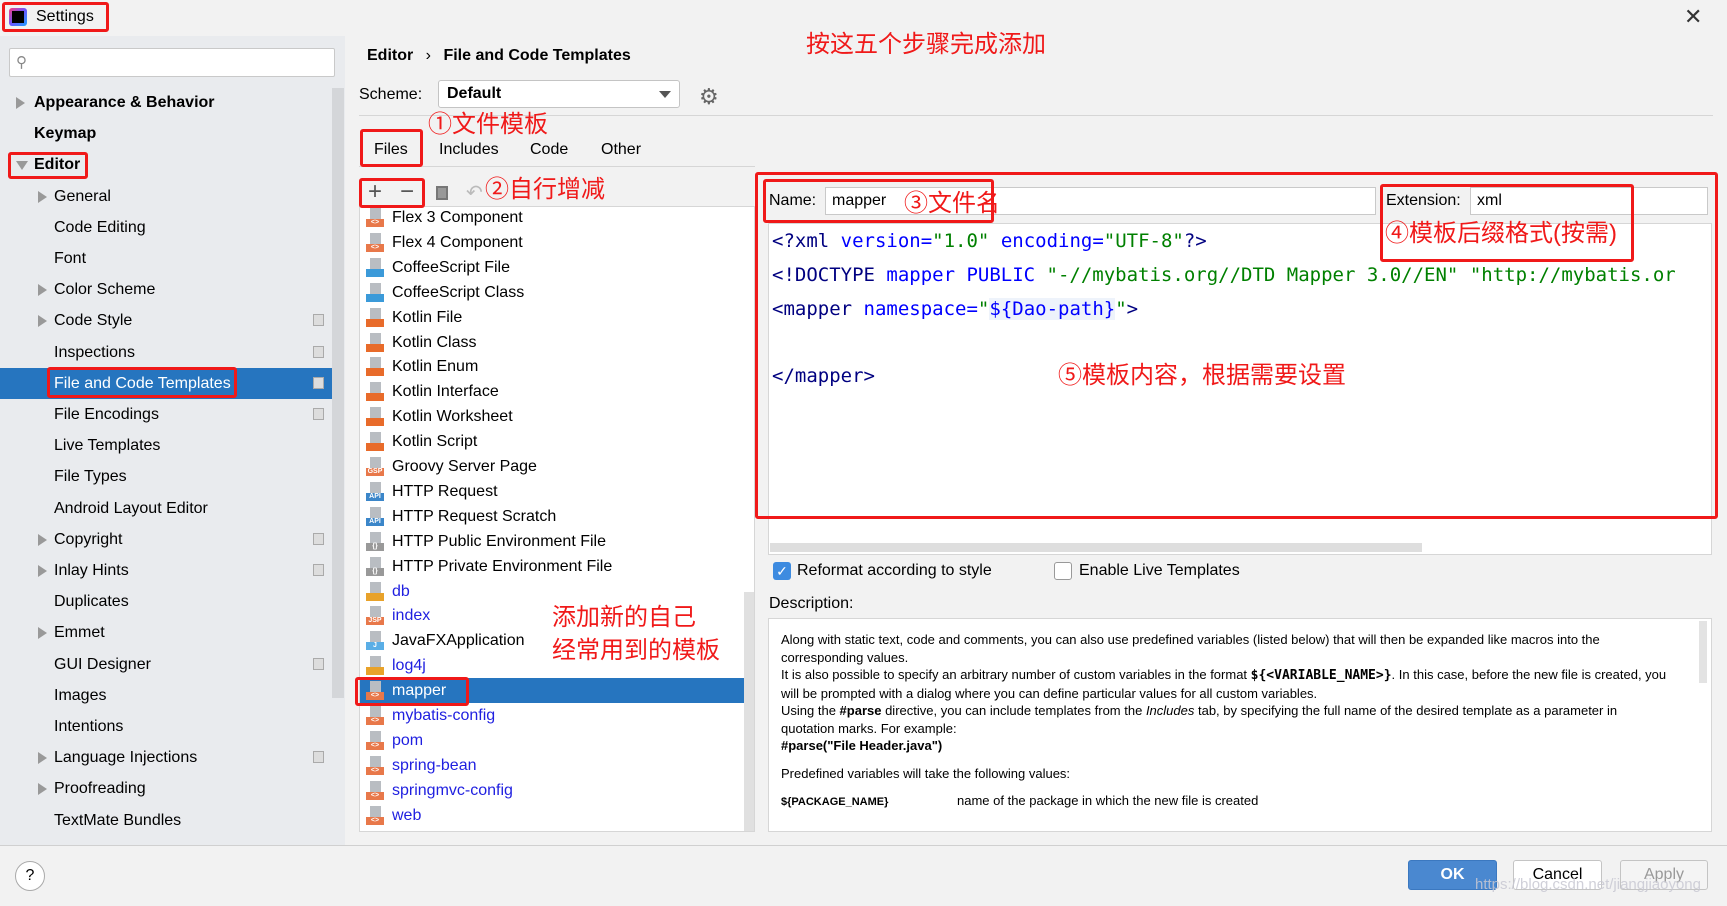 The height and width of the screenshot is (906, 1727). I want to click on search-input: ⚲, so click(172, 62).